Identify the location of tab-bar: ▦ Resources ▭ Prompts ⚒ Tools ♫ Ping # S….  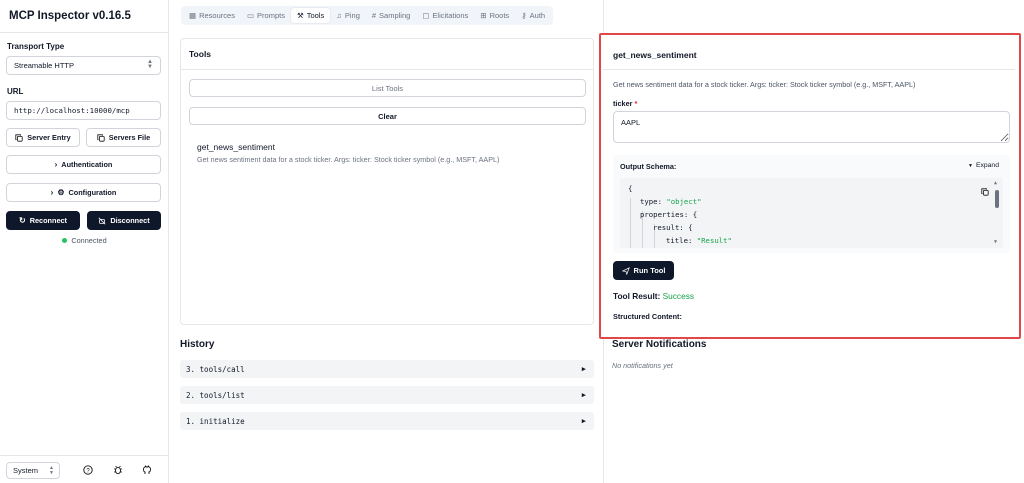
(367, 15).